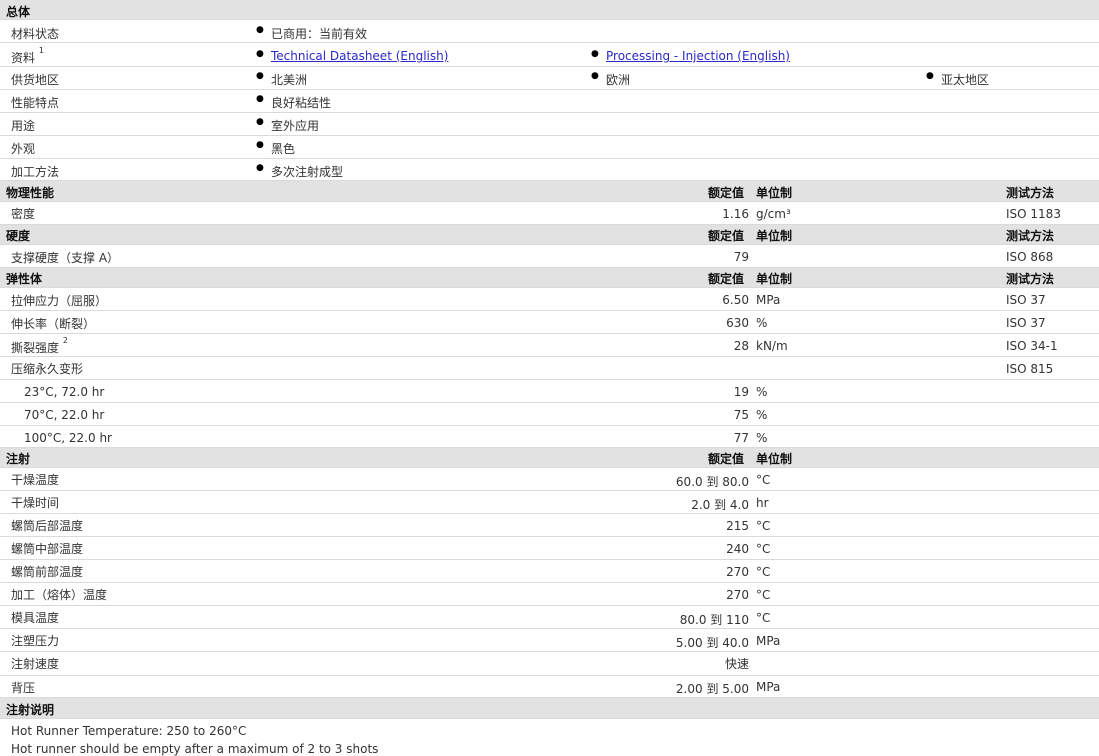 Image resolution: width=1099 pixels, height=756 pixels. What do you see at coordinates (47, 549) in the screenshot?
I see `property-label: 螺筒中部温度` at bounding box center [47, 549].